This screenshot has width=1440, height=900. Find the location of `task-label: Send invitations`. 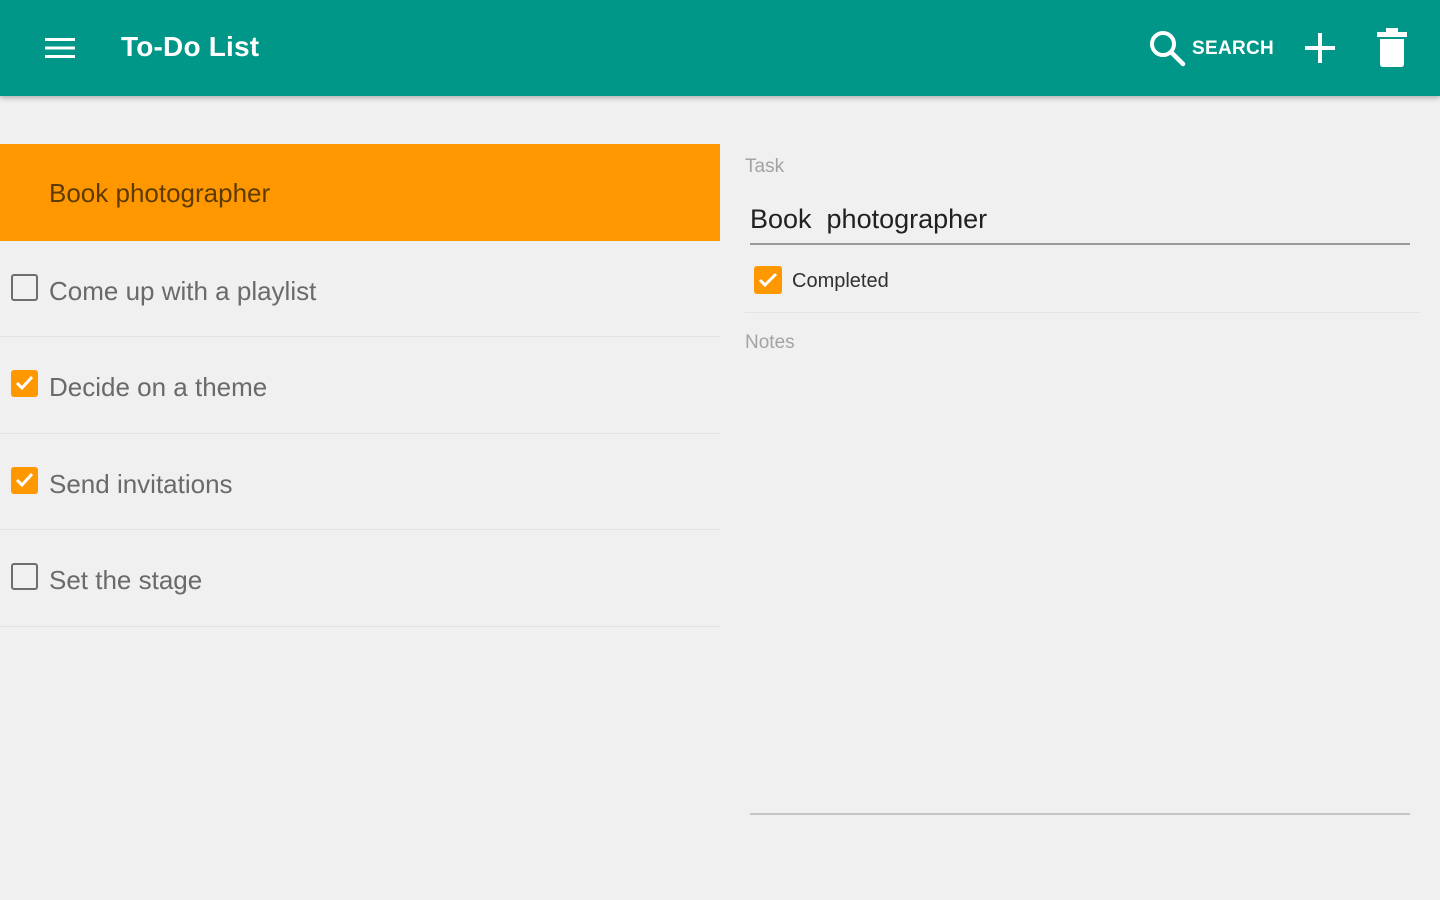

task-label: Send invitations is located at coordinates (141, 483).